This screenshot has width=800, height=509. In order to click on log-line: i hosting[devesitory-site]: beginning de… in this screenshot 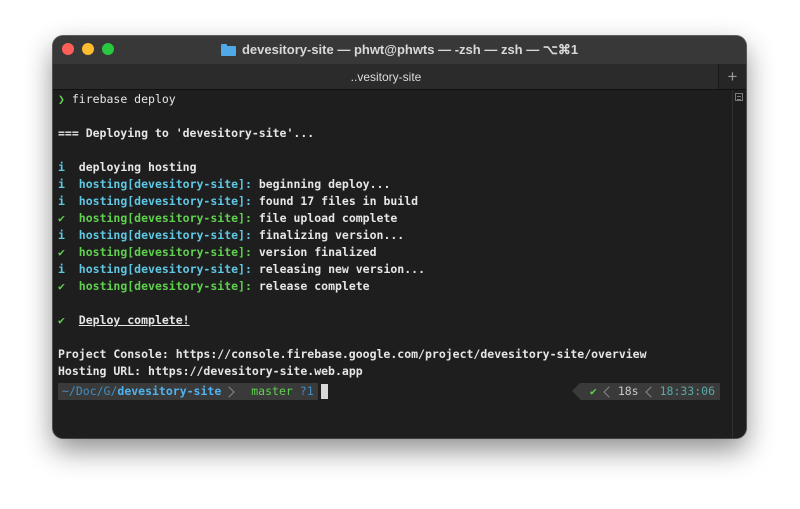, I will do `click(395, 184)`.